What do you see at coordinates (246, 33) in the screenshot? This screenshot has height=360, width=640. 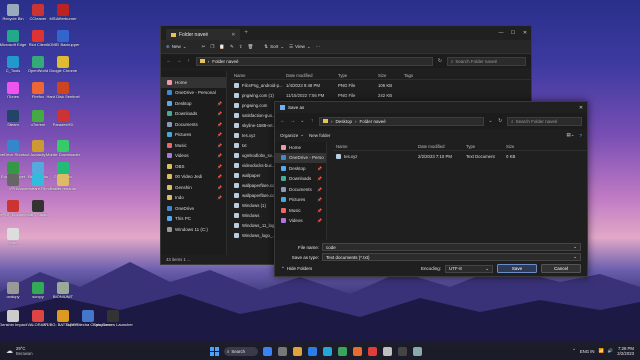 I see `new-tab-icon: +` at bounding box center [246, 33].